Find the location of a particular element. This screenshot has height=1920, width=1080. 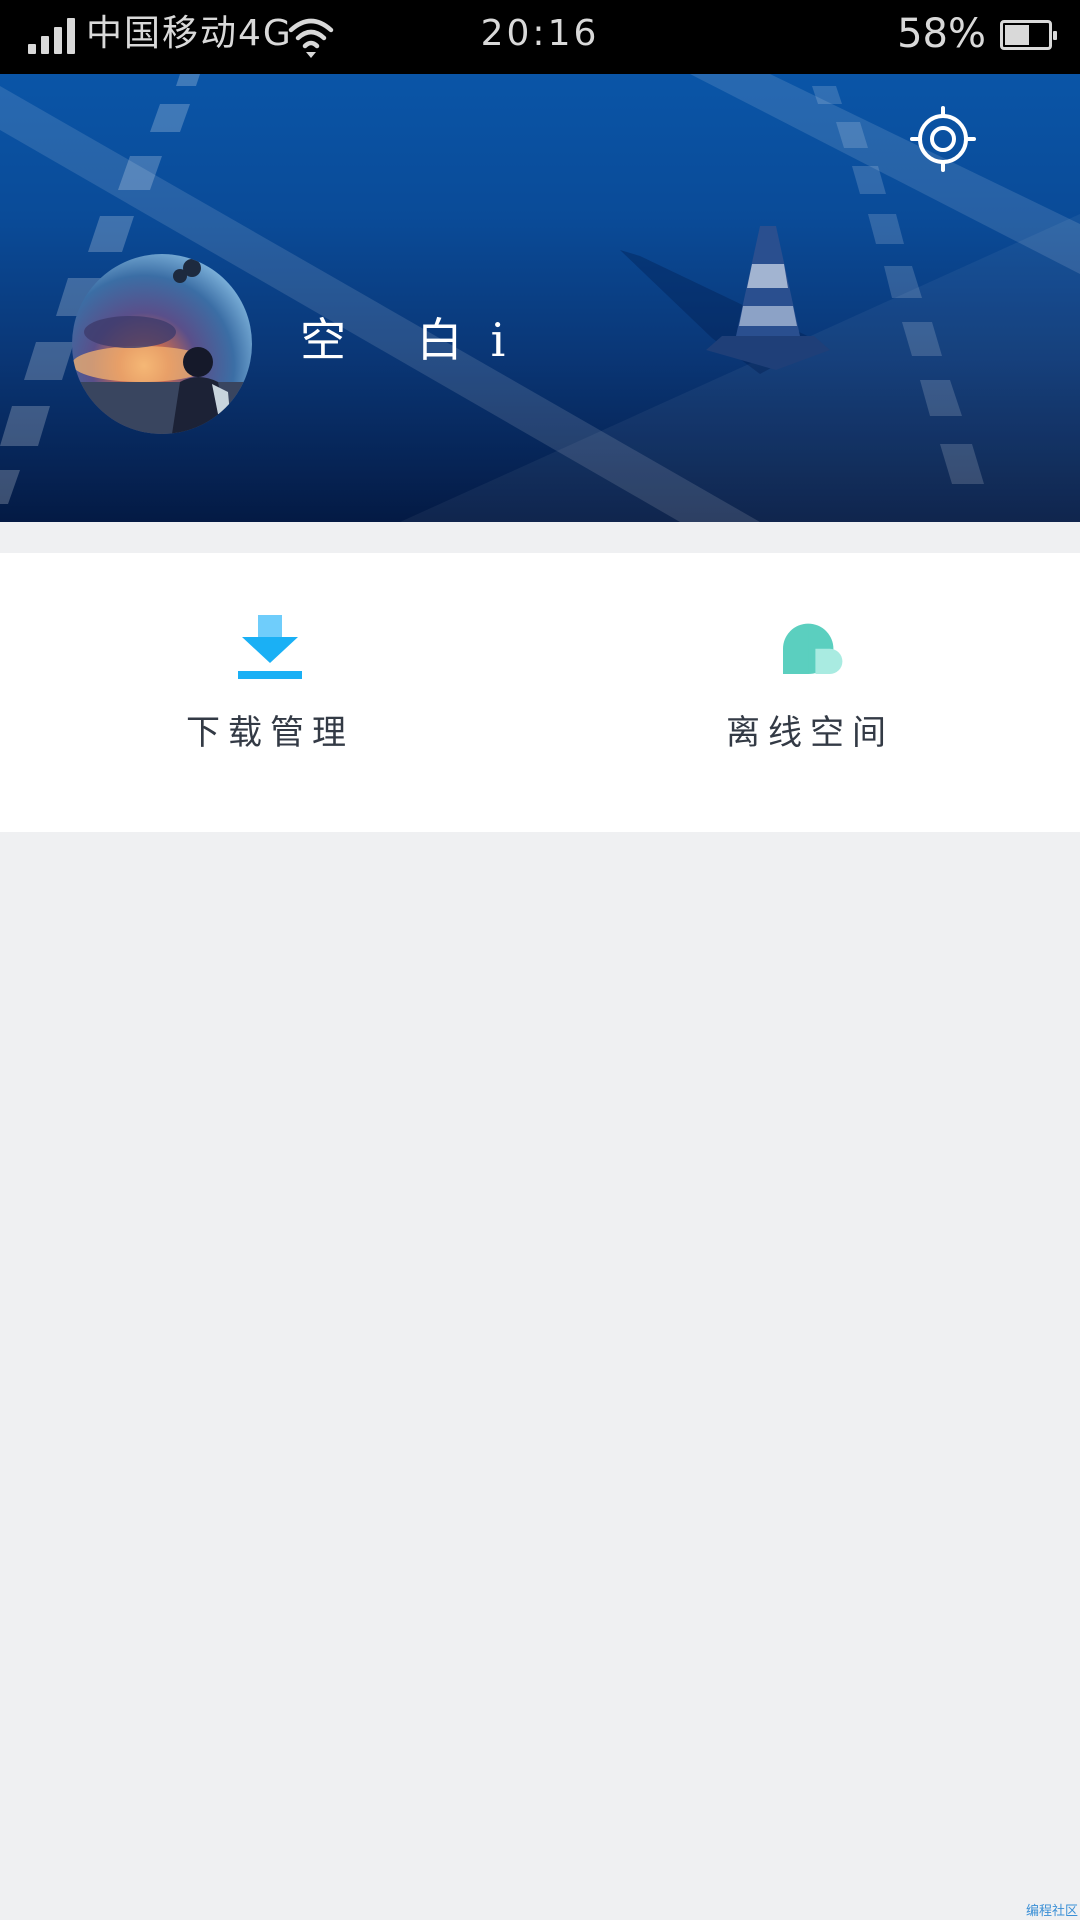

avatar-photo is located at coordinates (162, 346).